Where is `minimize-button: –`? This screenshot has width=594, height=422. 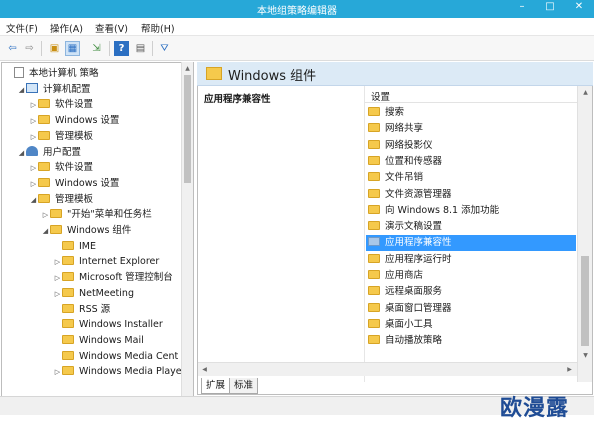
minimize-button: – is located at coordinates (522, 6).